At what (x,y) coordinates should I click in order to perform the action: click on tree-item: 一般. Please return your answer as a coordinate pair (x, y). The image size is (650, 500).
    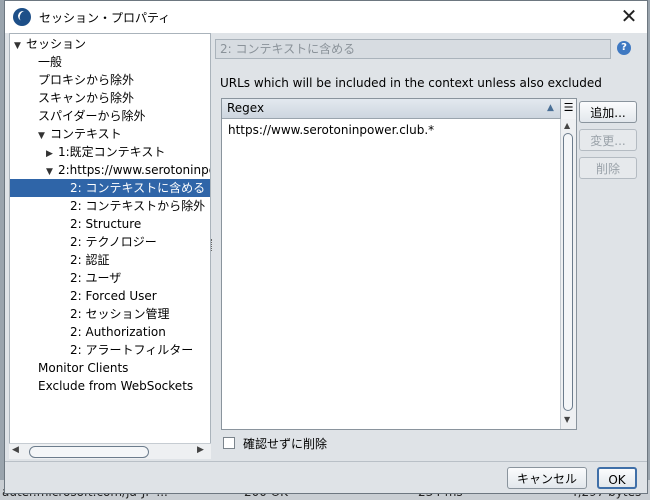
    Looking at the image, I should click on (50, 62).